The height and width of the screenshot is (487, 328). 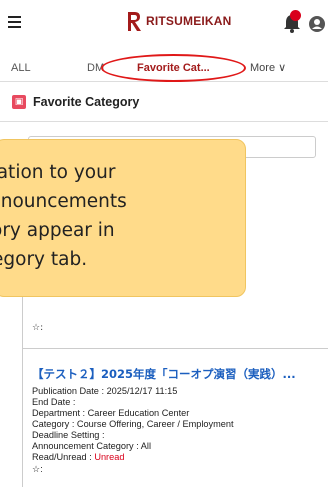 I want to click on tooltip-line-3: ory appear in, so click(x=57, y=230).